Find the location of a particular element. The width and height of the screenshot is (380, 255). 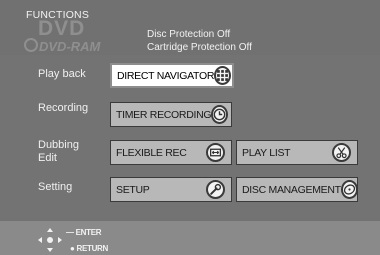

direct-navigator-label: DIRECT NAVIGATOR is located at coordinates (166, 75).